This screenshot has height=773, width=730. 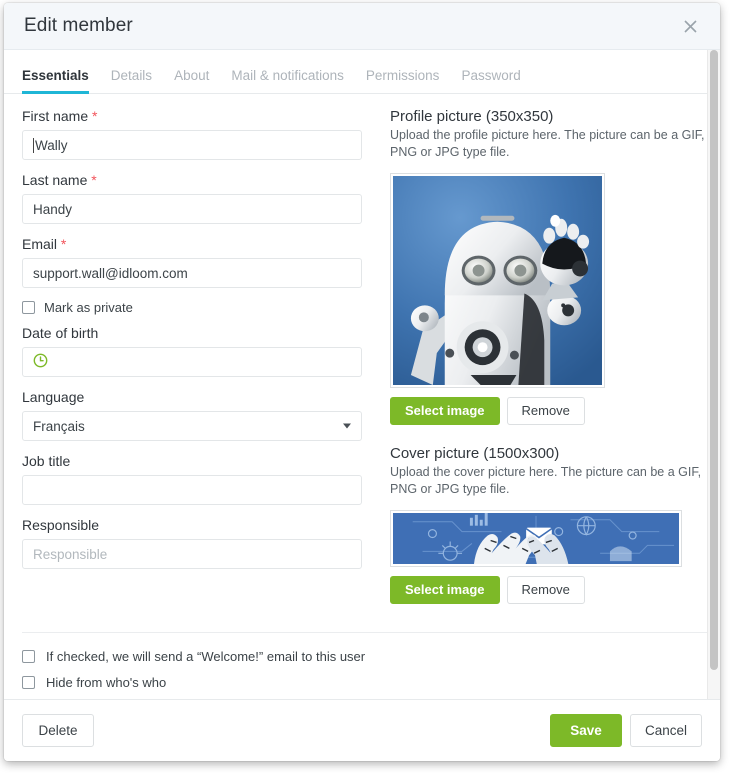 I want to click on profile-remove-button: Remove, so click(x=545, y=410).